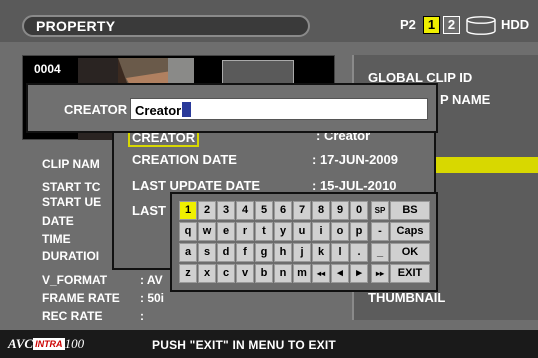 This screenshot has width=538, height=358. What do you see at coordinates (81, 298) in the screenshot?
I see `frame-rate-label: FRAME RATE` at bounding box center [81, 298].